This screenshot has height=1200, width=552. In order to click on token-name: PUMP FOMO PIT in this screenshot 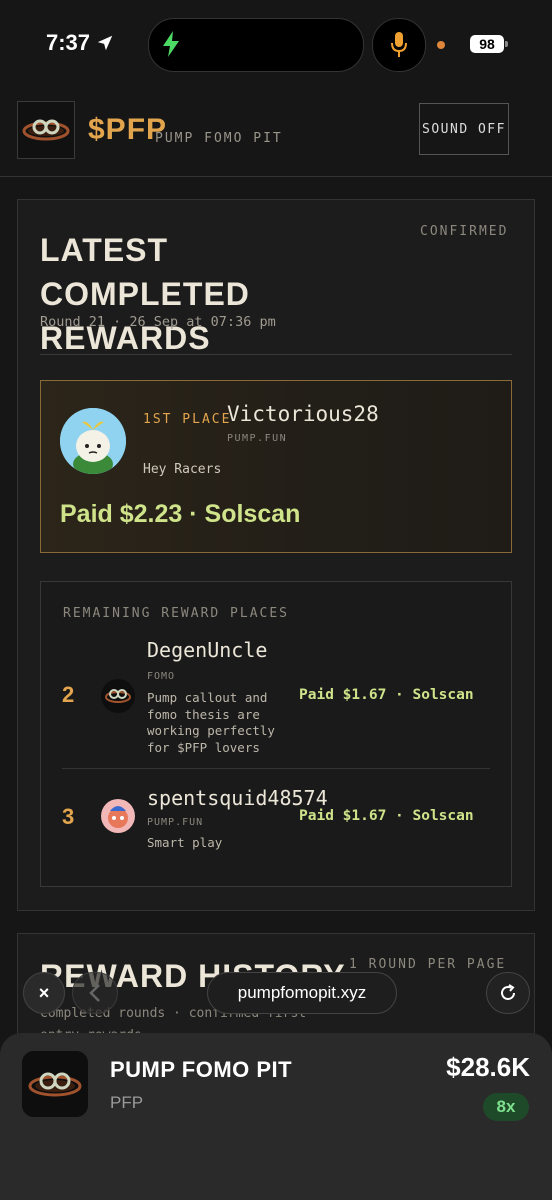, I will do `click(201, 1069)`.